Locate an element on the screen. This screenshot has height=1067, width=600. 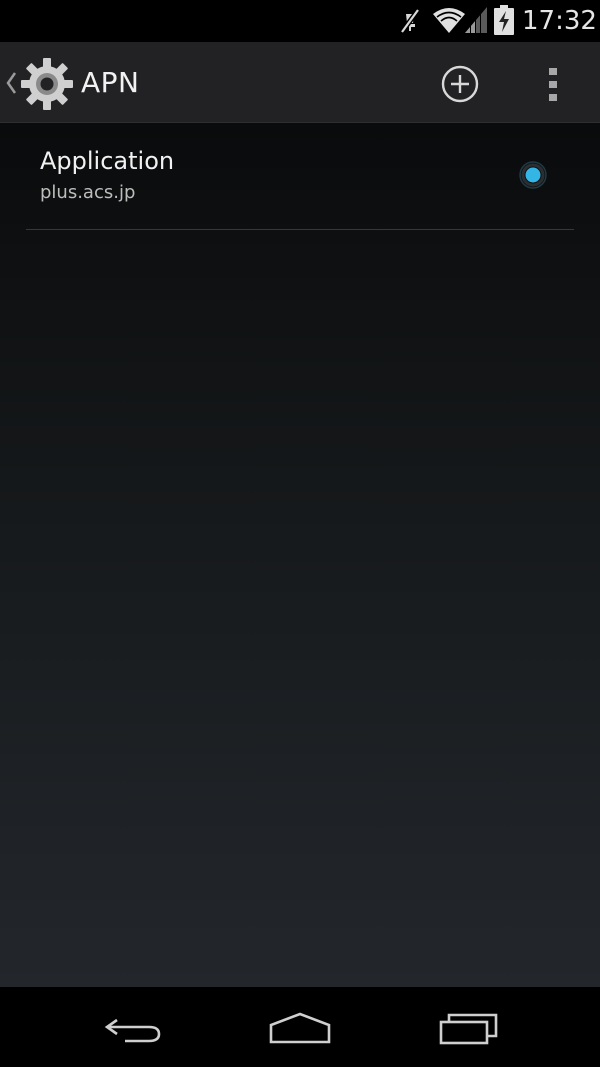
page-title: APN is located at coordinates (110, 82).